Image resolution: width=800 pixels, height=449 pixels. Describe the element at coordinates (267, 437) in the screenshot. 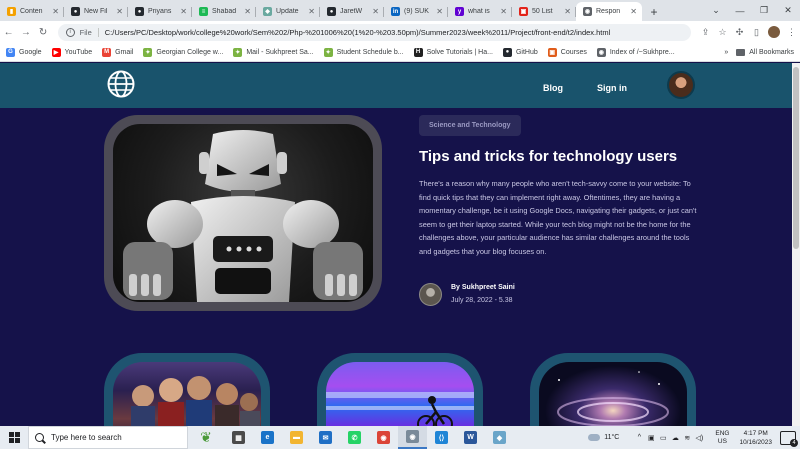

I see `taskbar-app-edge: e` at that location.